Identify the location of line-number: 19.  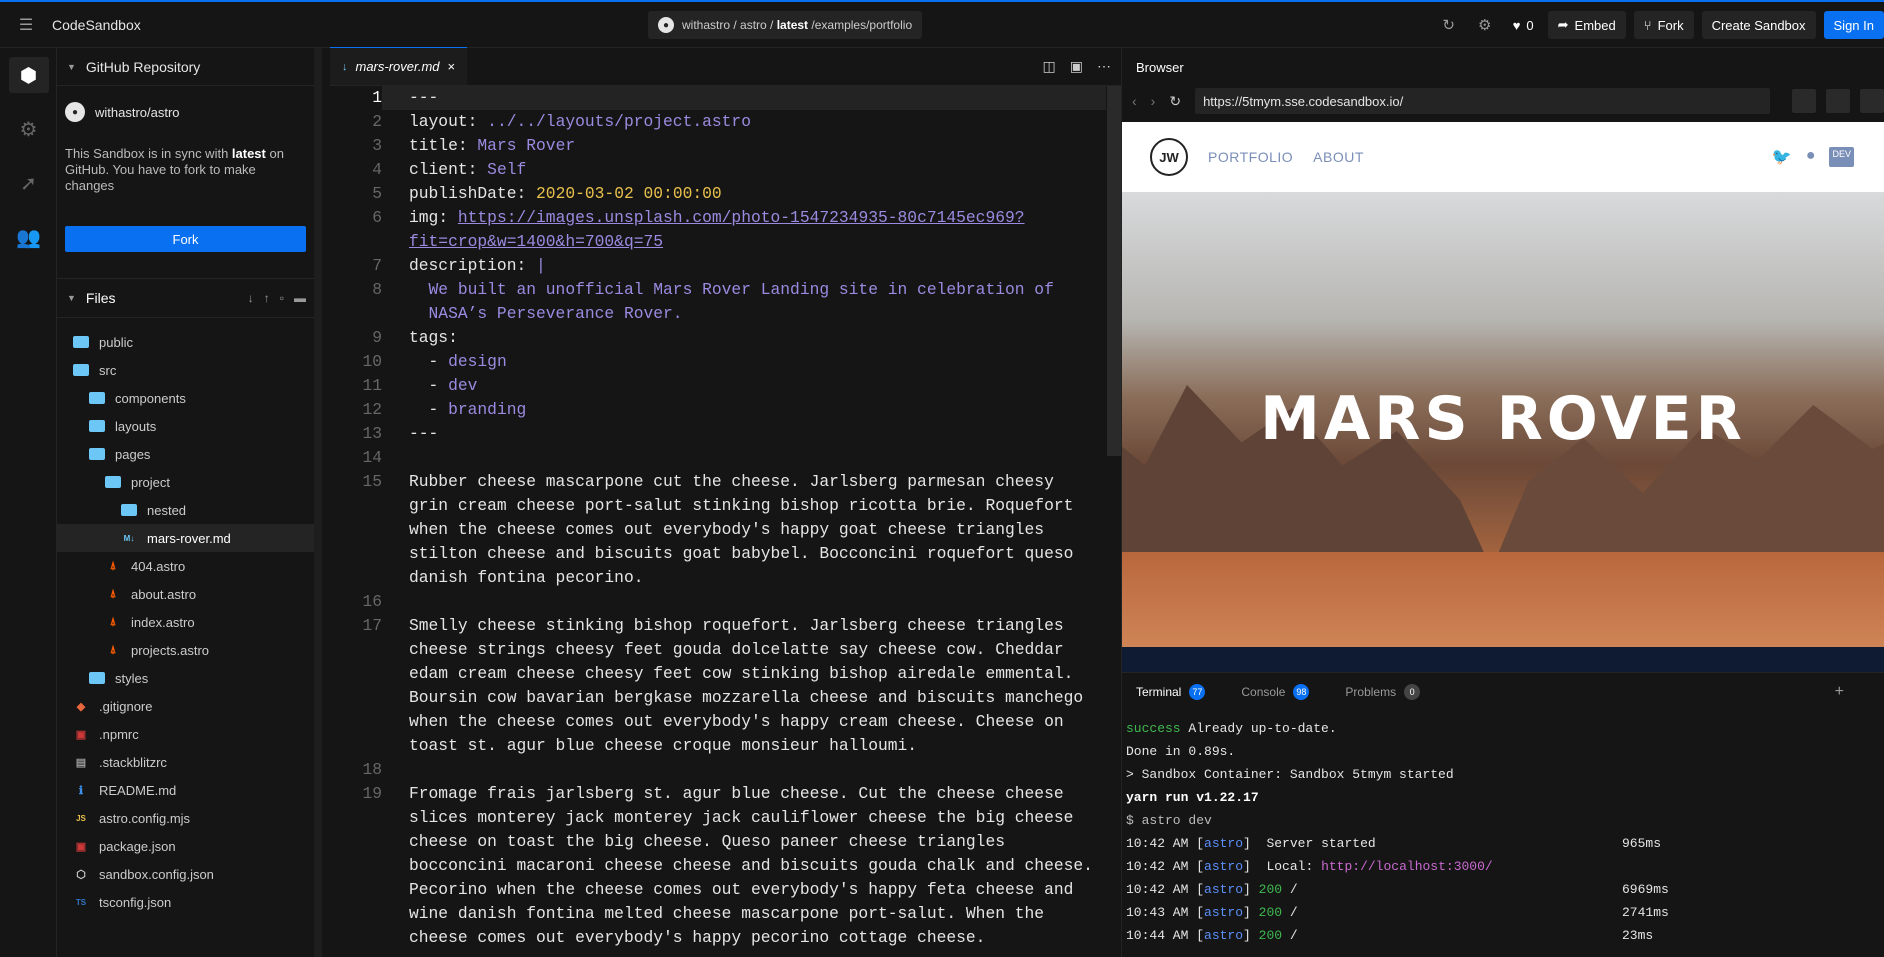
(372, 793).